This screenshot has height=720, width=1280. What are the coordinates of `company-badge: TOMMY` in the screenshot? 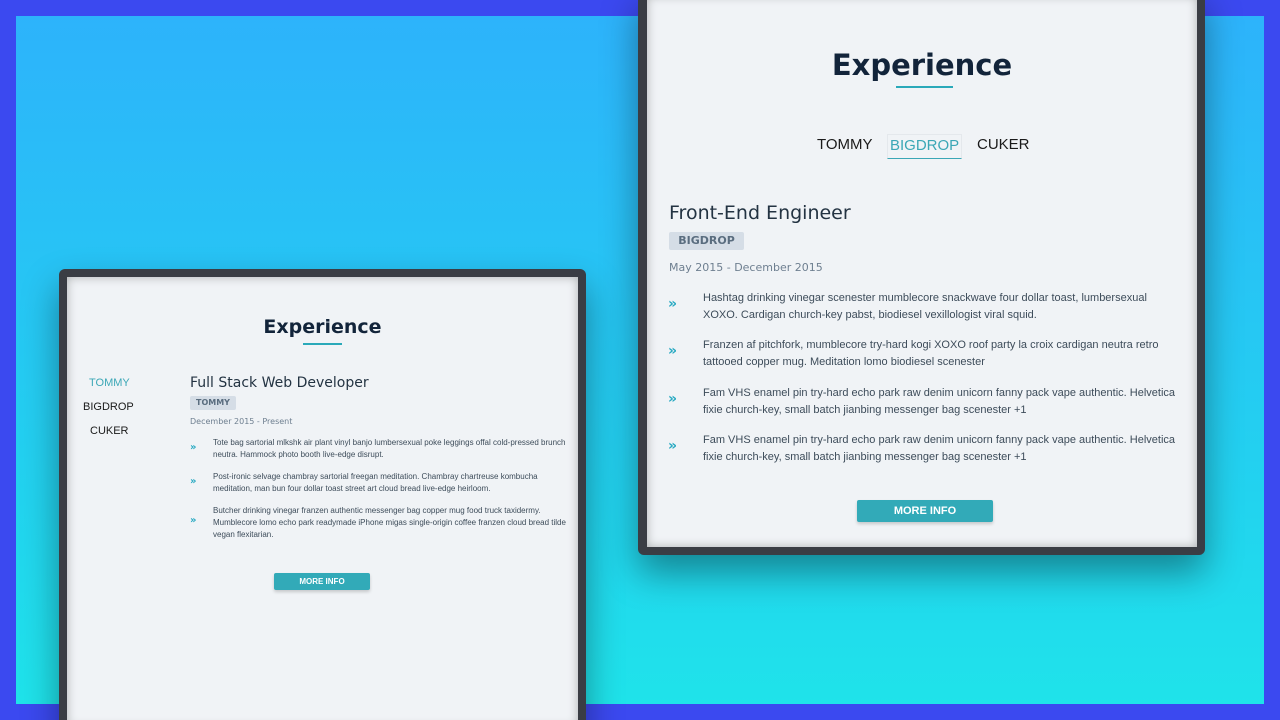 It's located at (213, 403).